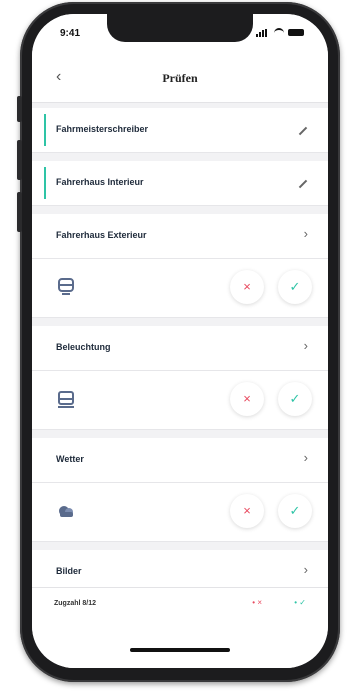 The width and height of the screenshot is (352, 692). I want to click on wifi-icon, so click(279, 32).